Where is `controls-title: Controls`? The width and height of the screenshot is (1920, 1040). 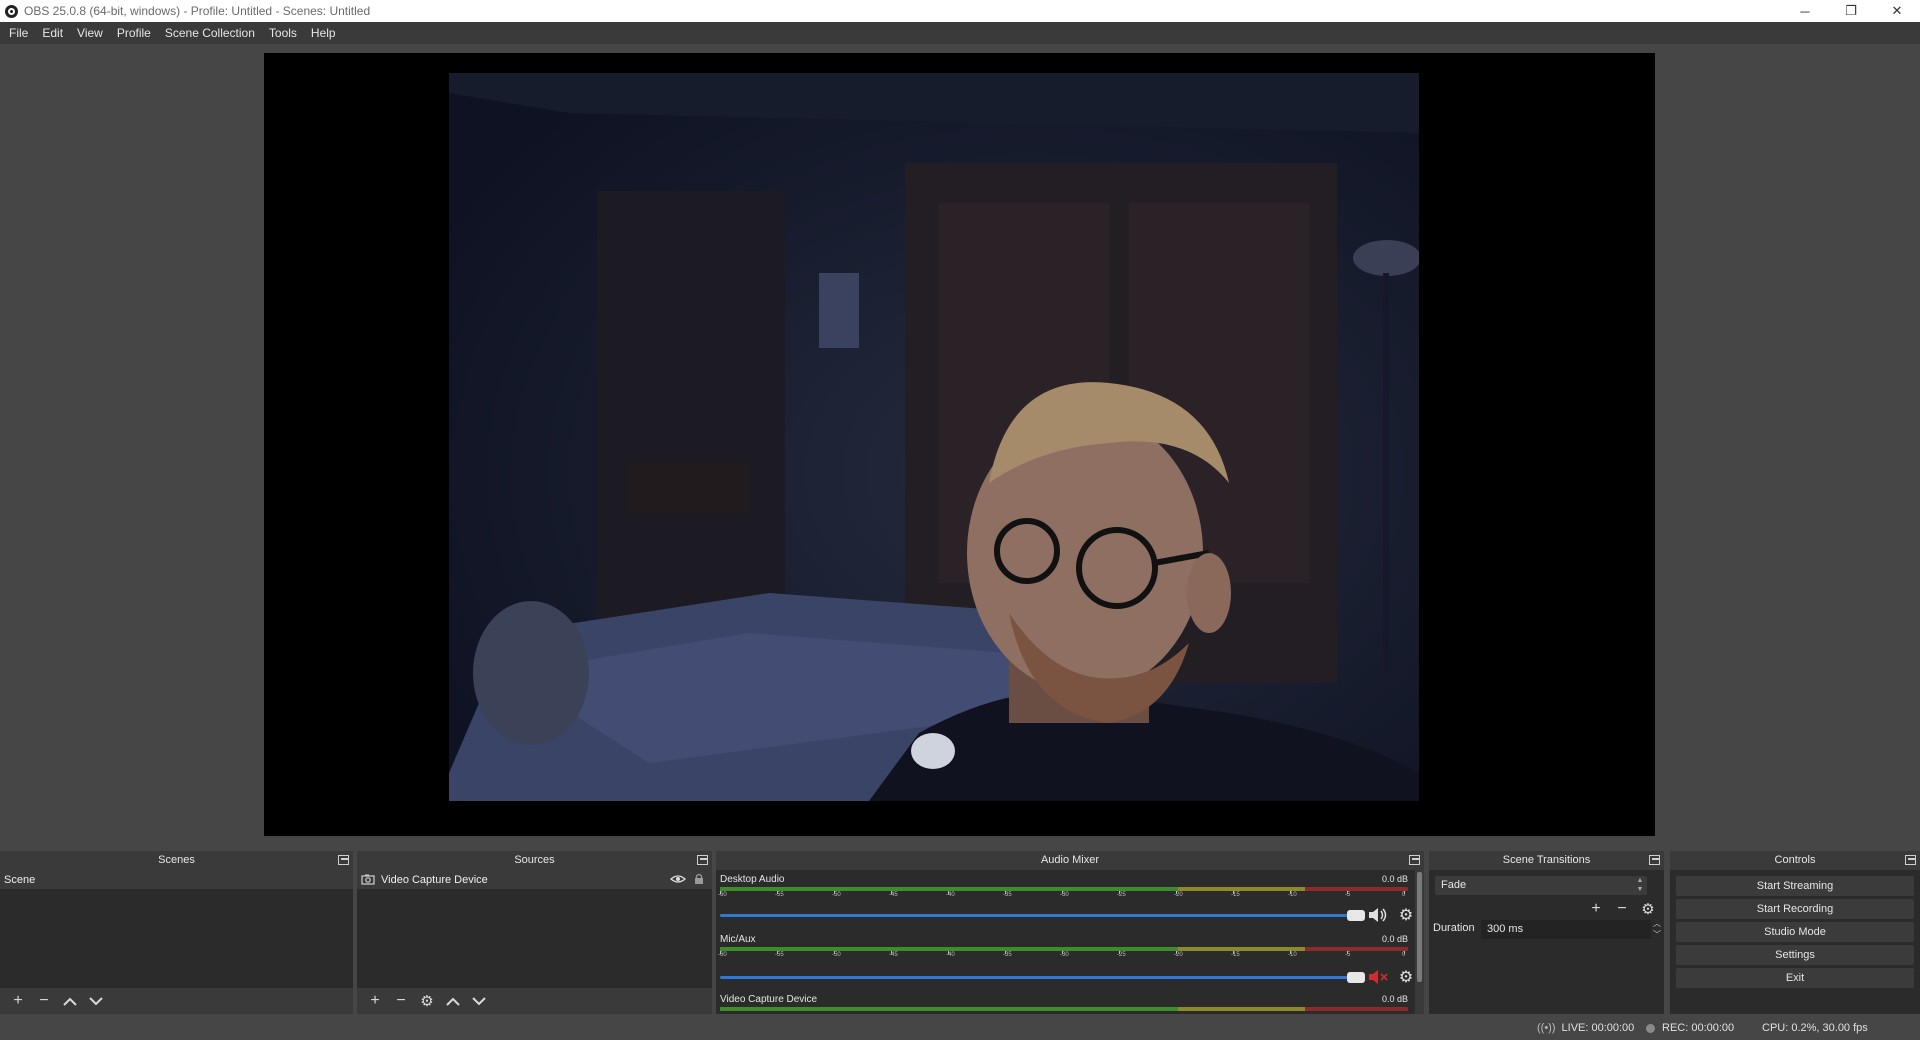
controls-title: Controls is located at coordinates (1795, 860).